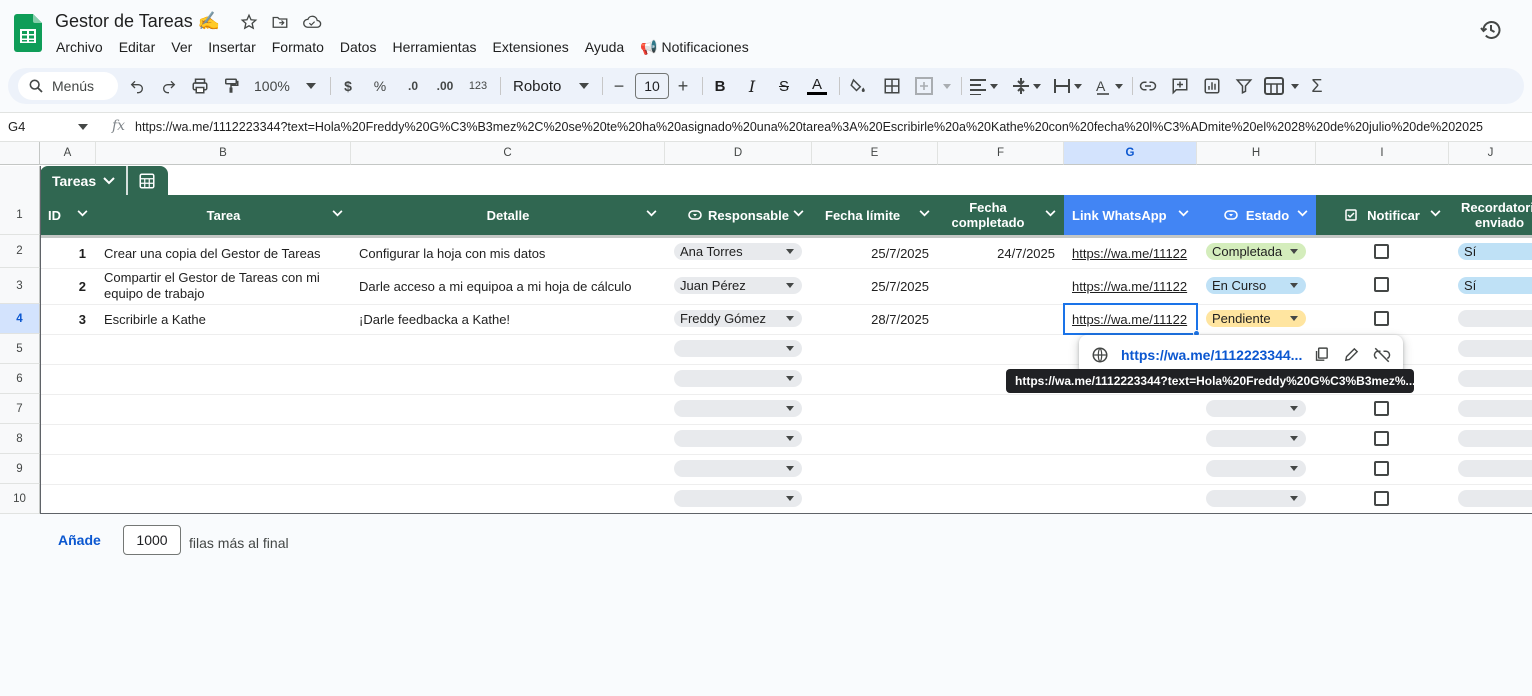  What do you see at coordinates (68, 215) in the screenshot?
I see `header-id: ID` at bounding box center [68, 215].